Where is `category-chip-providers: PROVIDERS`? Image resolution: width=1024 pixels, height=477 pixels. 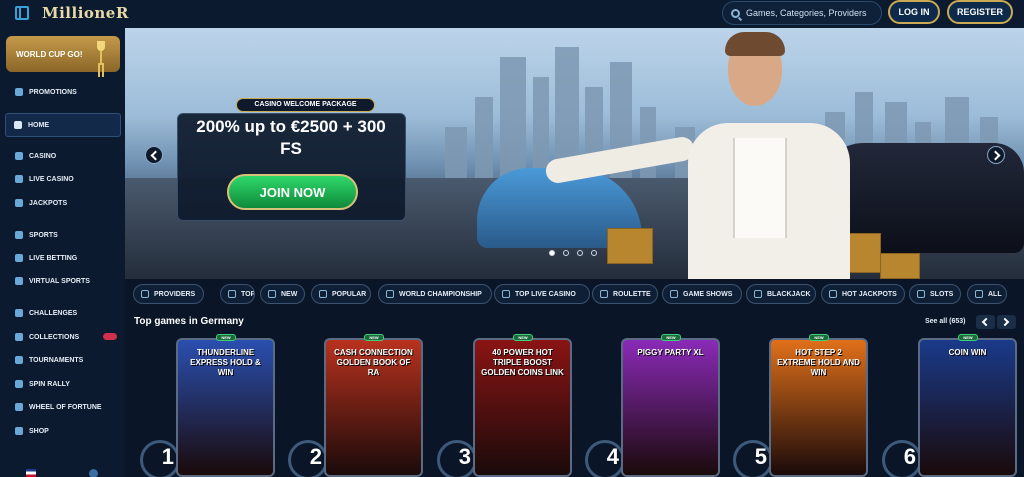 category-chip-providers: PROVIDERS is located at coordinates (168, 294).